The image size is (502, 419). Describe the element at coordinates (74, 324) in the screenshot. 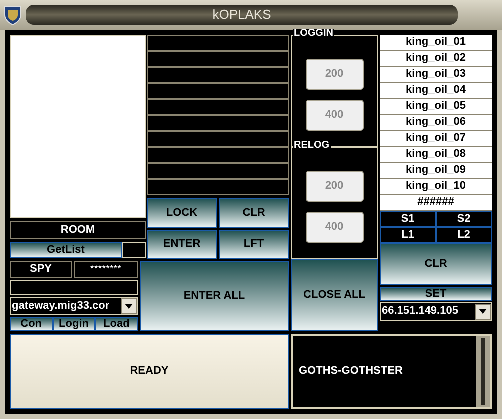

I see `connect-button: Login` at that location.